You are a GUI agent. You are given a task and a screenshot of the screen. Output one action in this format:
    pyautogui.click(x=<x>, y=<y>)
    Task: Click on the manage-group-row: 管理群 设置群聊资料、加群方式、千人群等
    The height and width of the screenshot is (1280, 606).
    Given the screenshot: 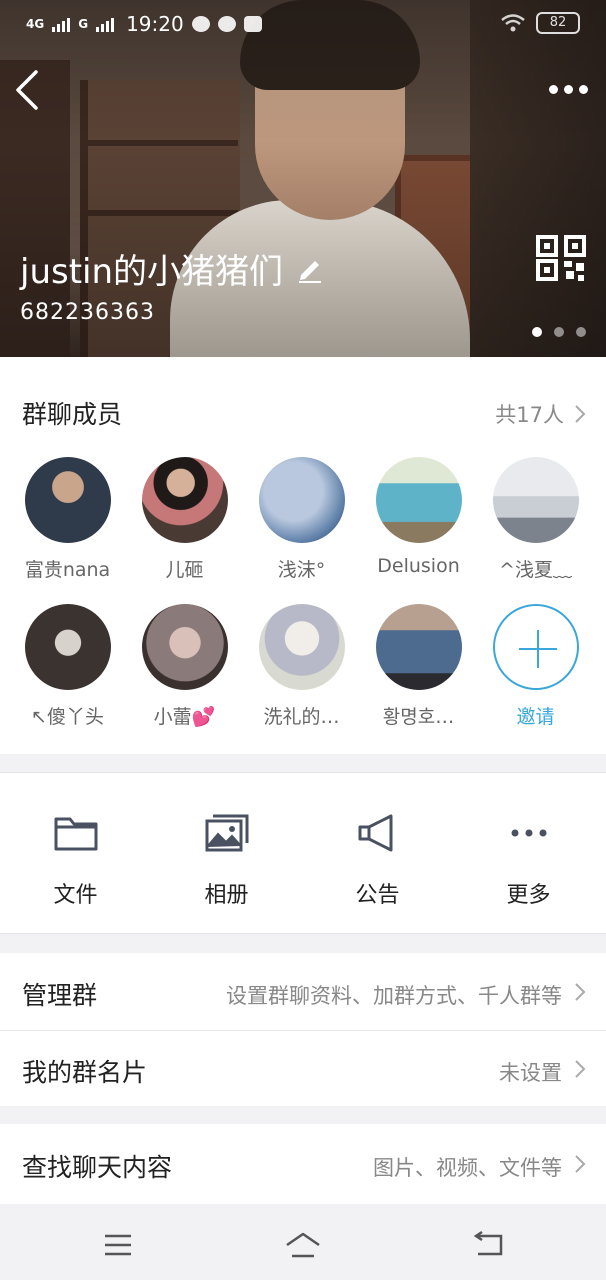 What is the action you would take?
    pyautogui.click(x=303, y=991)
    